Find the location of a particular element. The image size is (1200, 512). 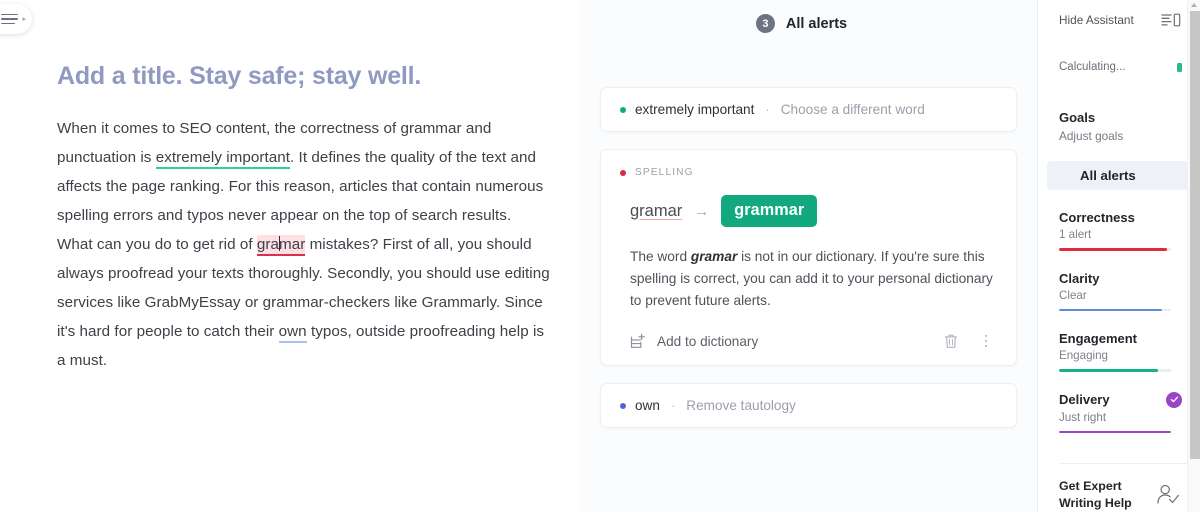

delivery-check-badge is located at coordinates (1174, 399).